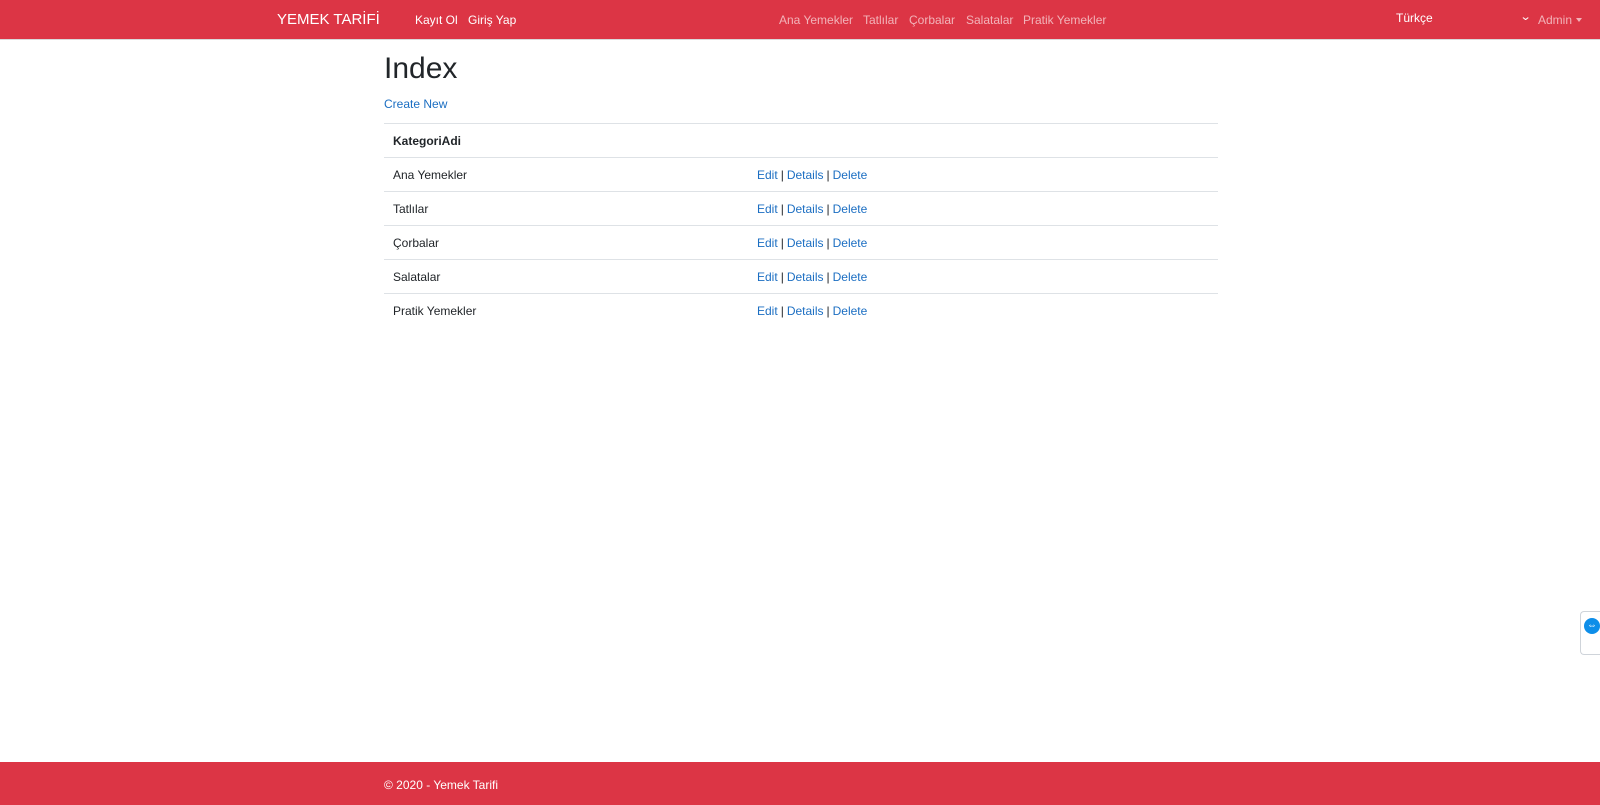 The height and width of the screenshot is (805, 1600). What do you see at coordinates (415, 104) in the screenshot?
I see `create-new-link: Create New` at bounding box center [415, 104].